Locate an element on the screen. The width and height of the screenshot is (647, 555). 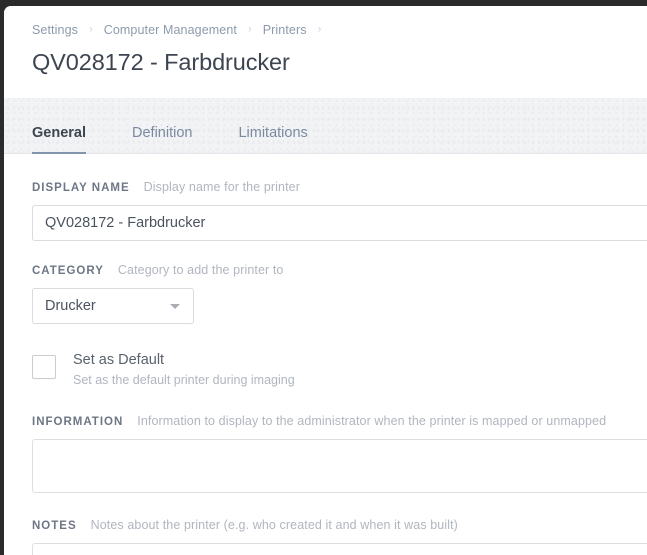
tab-strip: General Definition Limitations is located at coordinates (325, 126).